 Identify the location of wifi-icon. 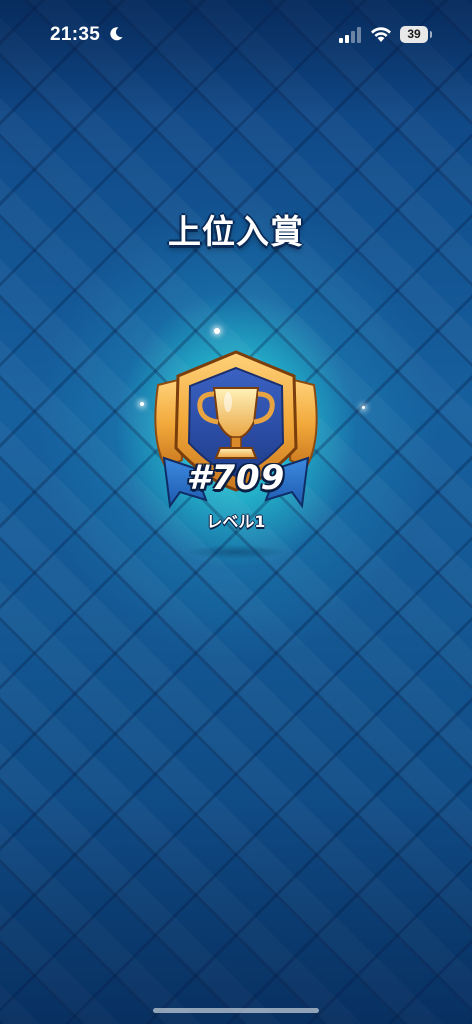
(381, 34).